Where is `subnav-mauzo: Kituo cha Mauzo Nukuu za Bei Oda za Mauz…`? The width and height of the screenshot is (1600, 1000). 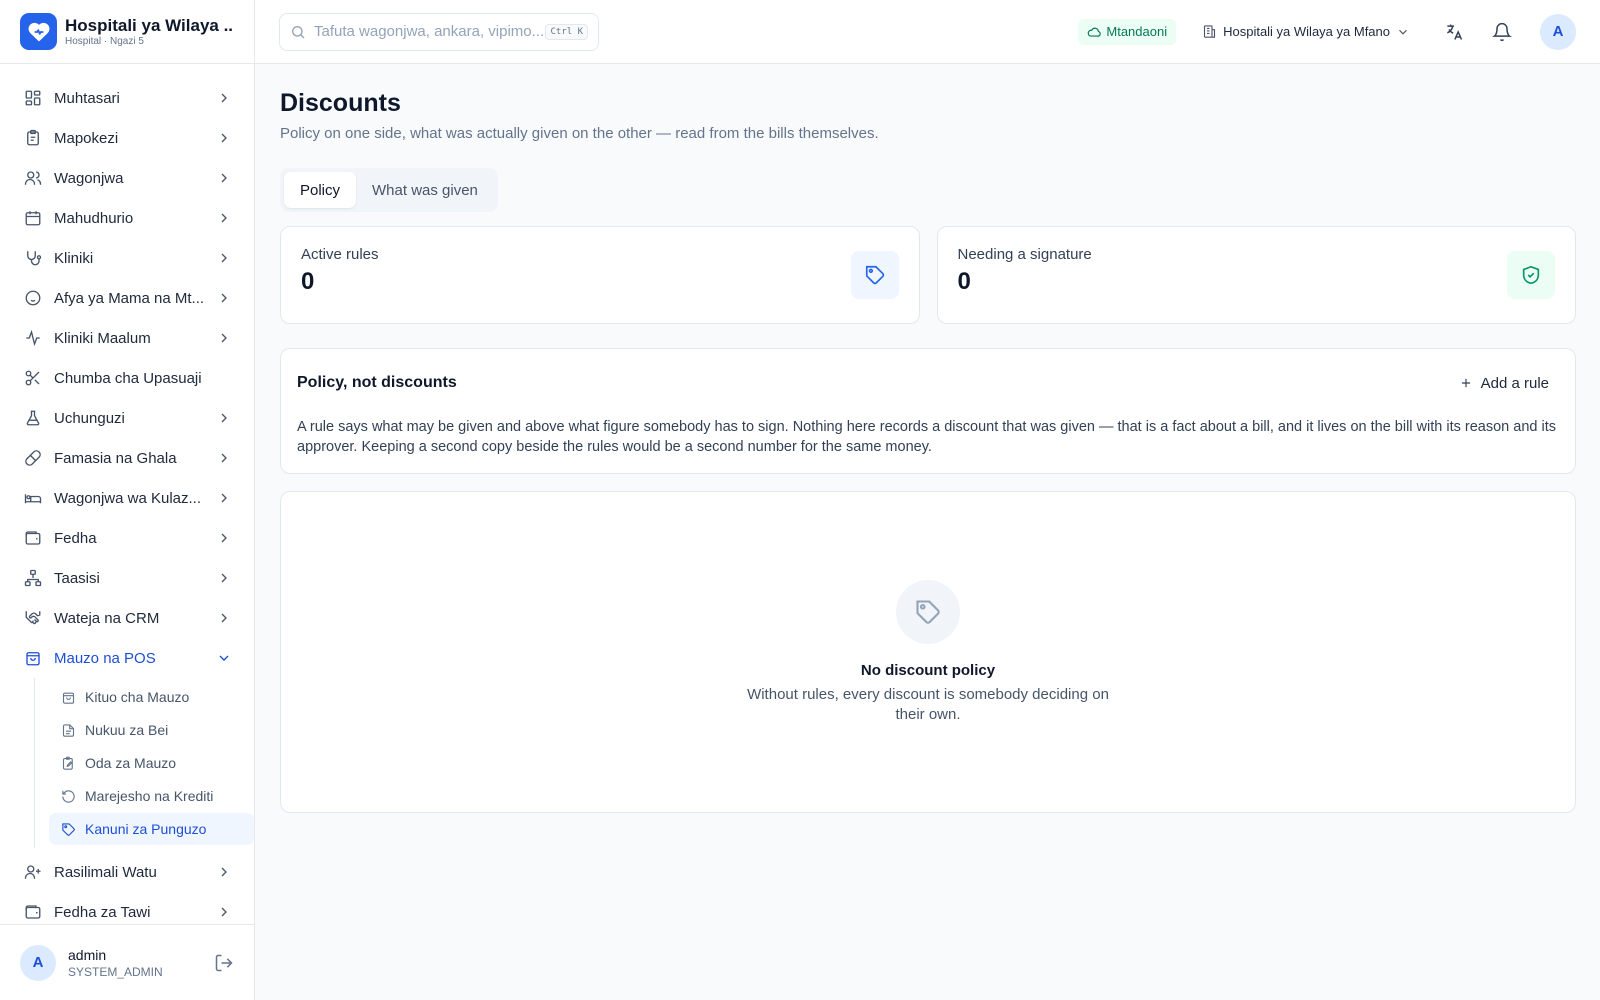
subnav-mauzo: Kituo cha Mauzo Nukuu za Bei Oda za Mauz… is located at coordinates (144, 763).